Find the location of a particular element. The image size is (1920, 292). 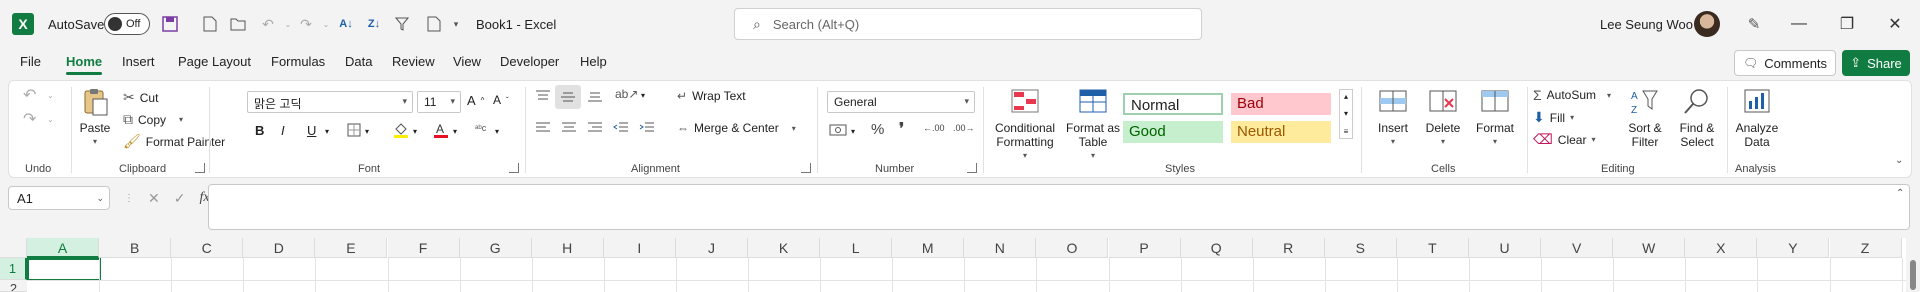

orientation-icon: ab↗ is located at coordinates (626, 94).